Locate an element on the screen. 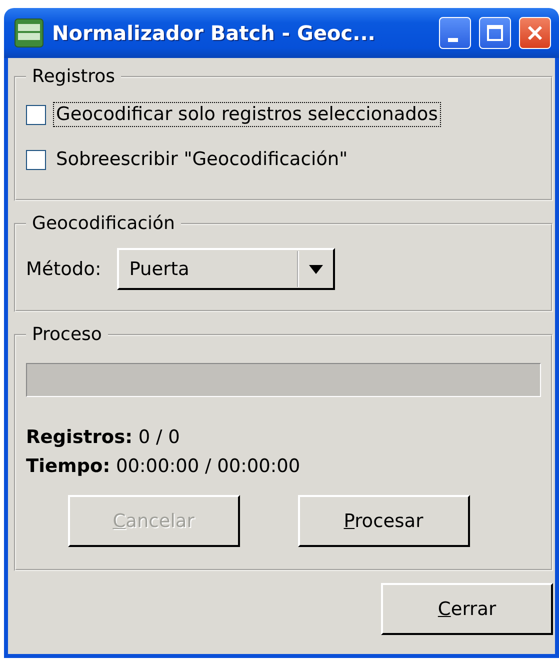  maximize-icon is located at coordinates (495, 33).